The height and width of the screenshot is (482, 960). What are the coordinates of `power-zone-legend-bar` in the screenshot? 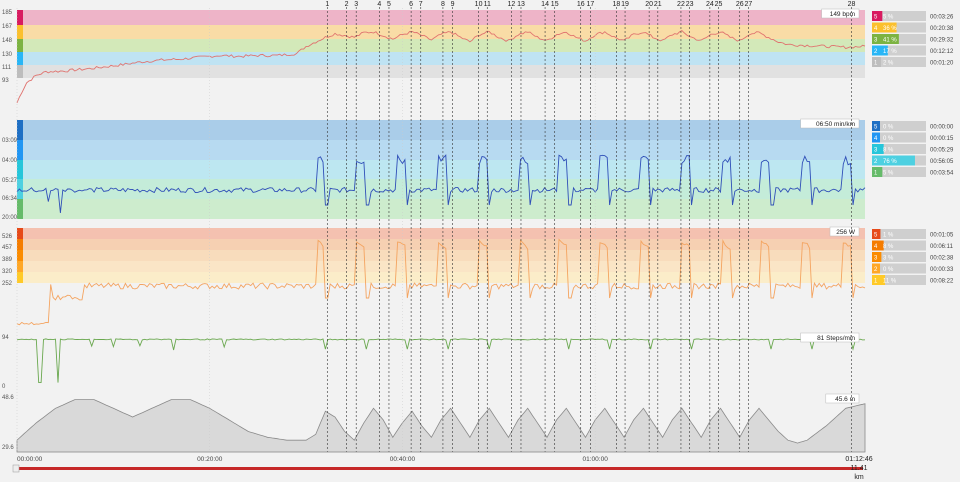 It's located at (880, 257).